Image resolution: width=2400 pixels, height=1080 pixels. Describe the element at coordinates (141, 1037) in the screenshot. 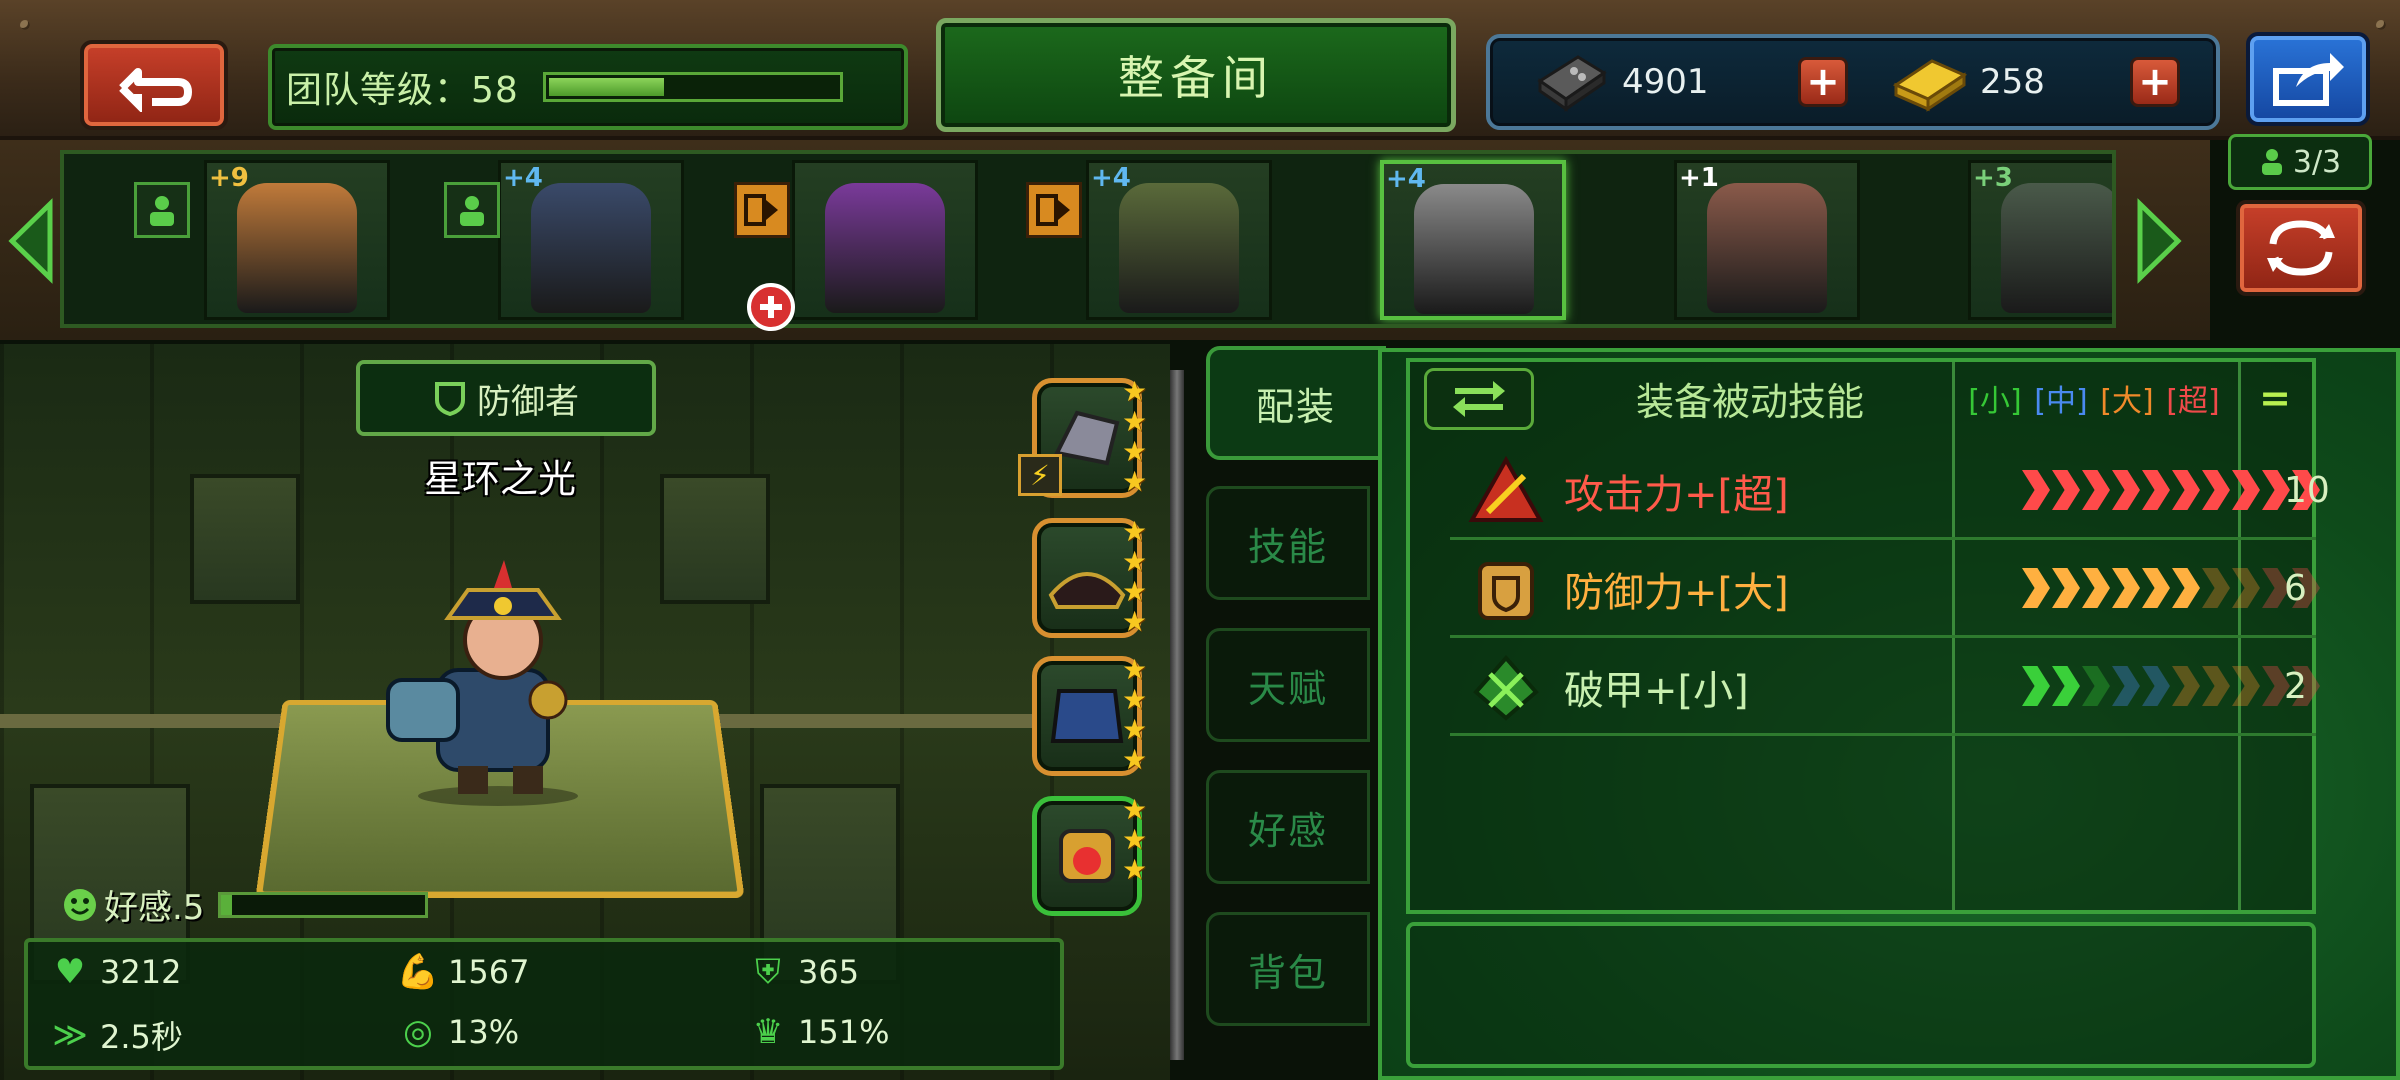

I see `stat-attack-speed-value: 2.5秒` at that location.